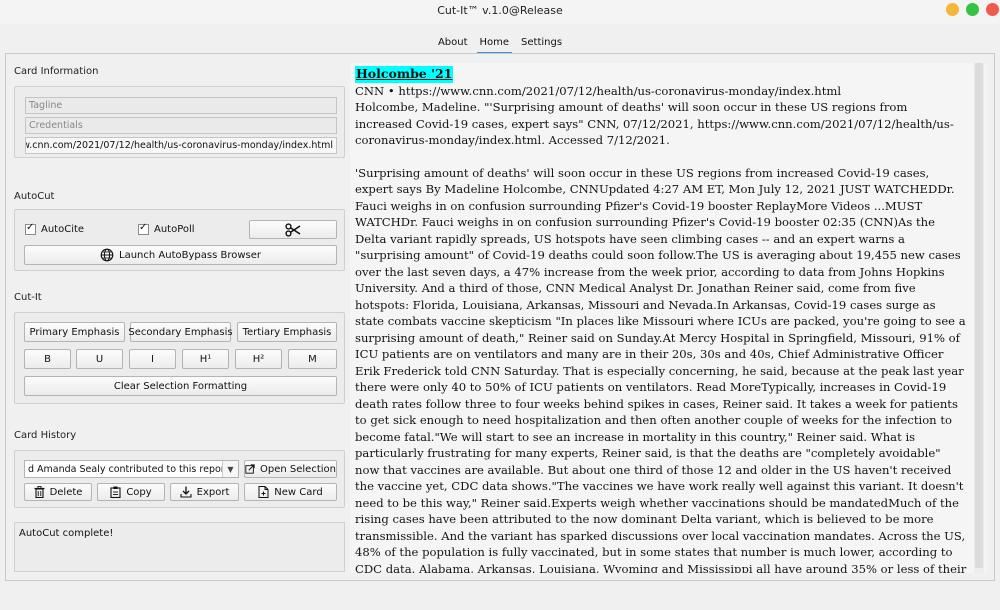  I want to click on italic-button: I, so click(152, 359).